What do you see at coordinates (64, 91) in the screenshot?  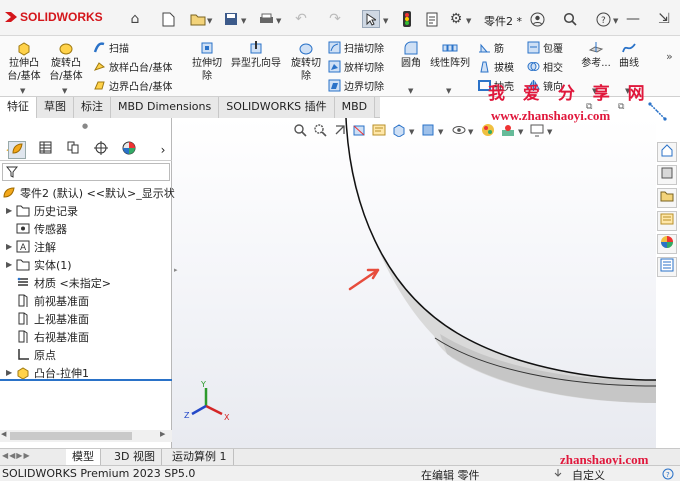 I see `revolve-dropdown-icon: ▼` at bounding box center [64, 91].